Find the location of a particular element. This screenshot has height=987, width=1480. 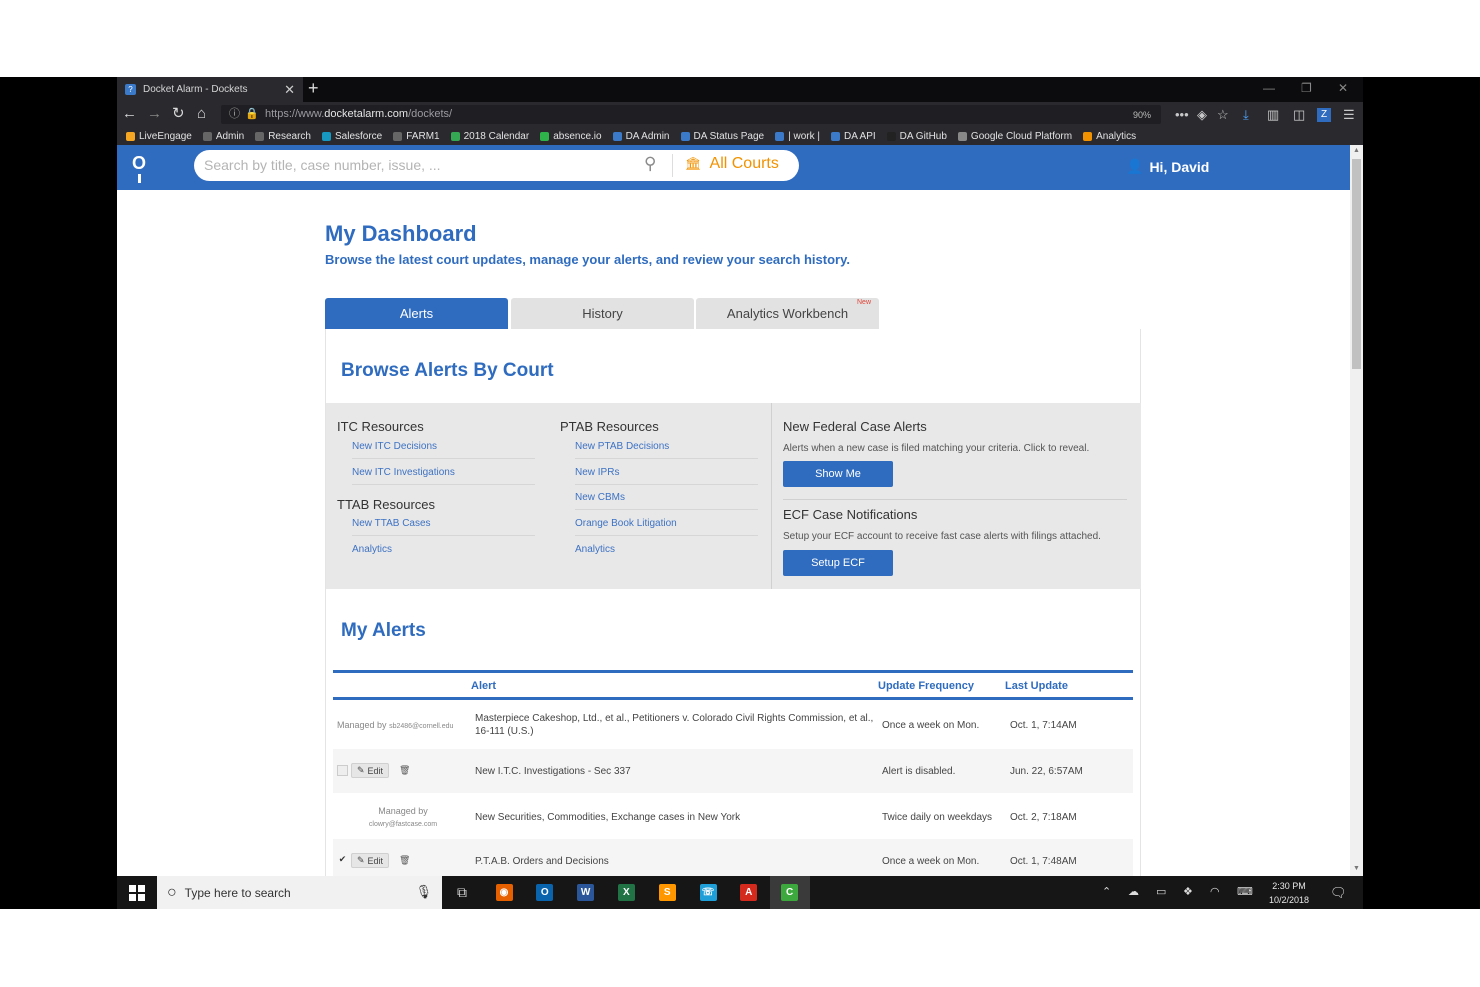

home-icon: ⌂ is located at coordinates (201, 114).